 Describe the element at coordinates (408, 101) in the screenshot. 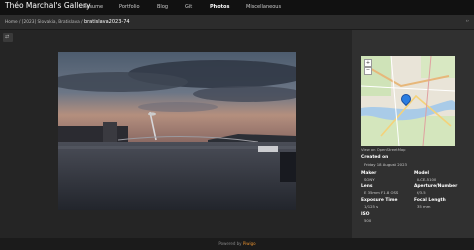

I see `location-map: + −` at that location.